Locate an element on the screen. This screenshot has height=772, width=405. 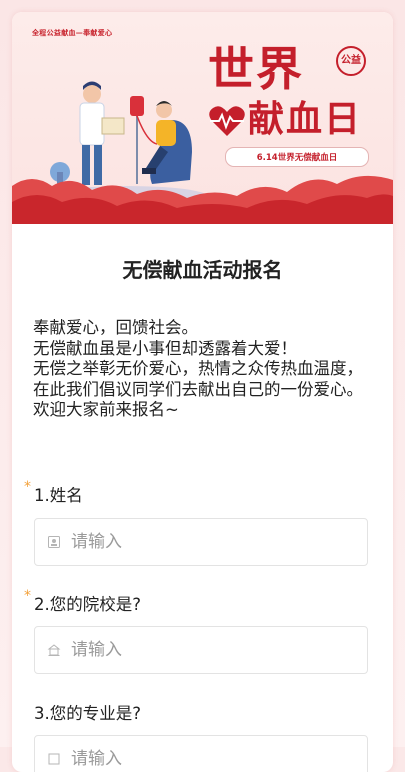
school-input-field is located at coordinates (201, 650).